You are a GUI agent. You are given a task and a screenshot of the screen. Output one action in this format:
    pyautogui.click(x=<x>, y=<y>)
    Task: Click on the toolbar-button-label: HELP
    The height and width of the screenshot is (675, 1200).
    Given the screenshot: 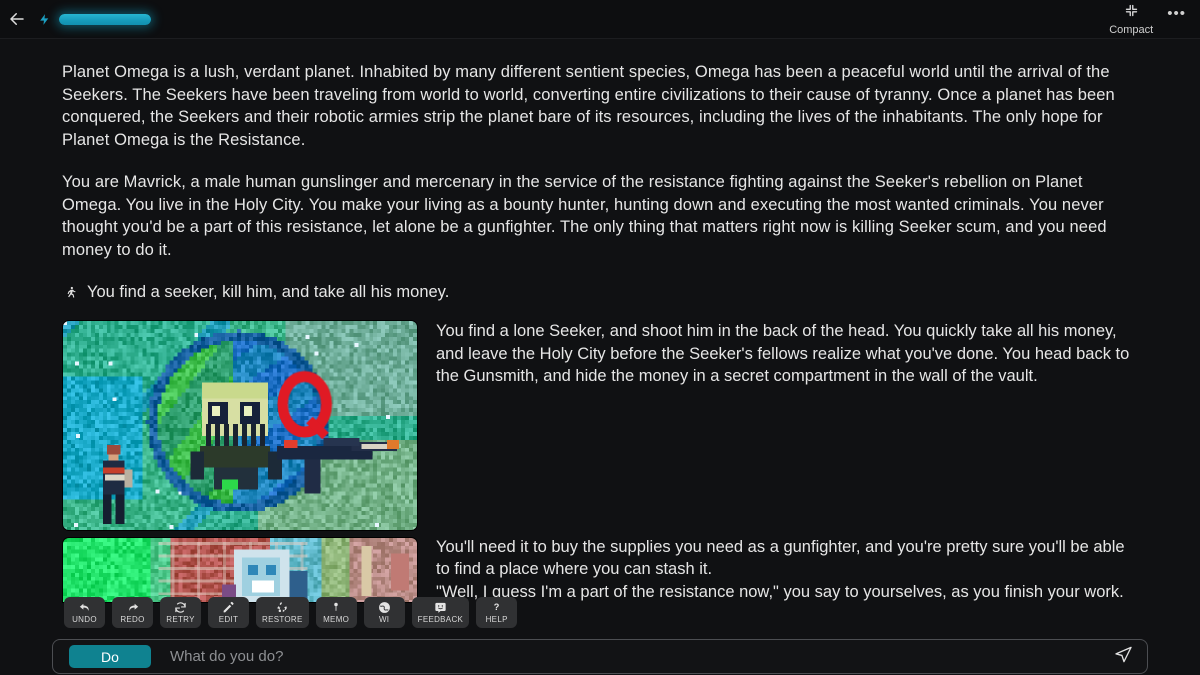 What is the action you would take?
    pyautogui.click(x=496, y=619)
    